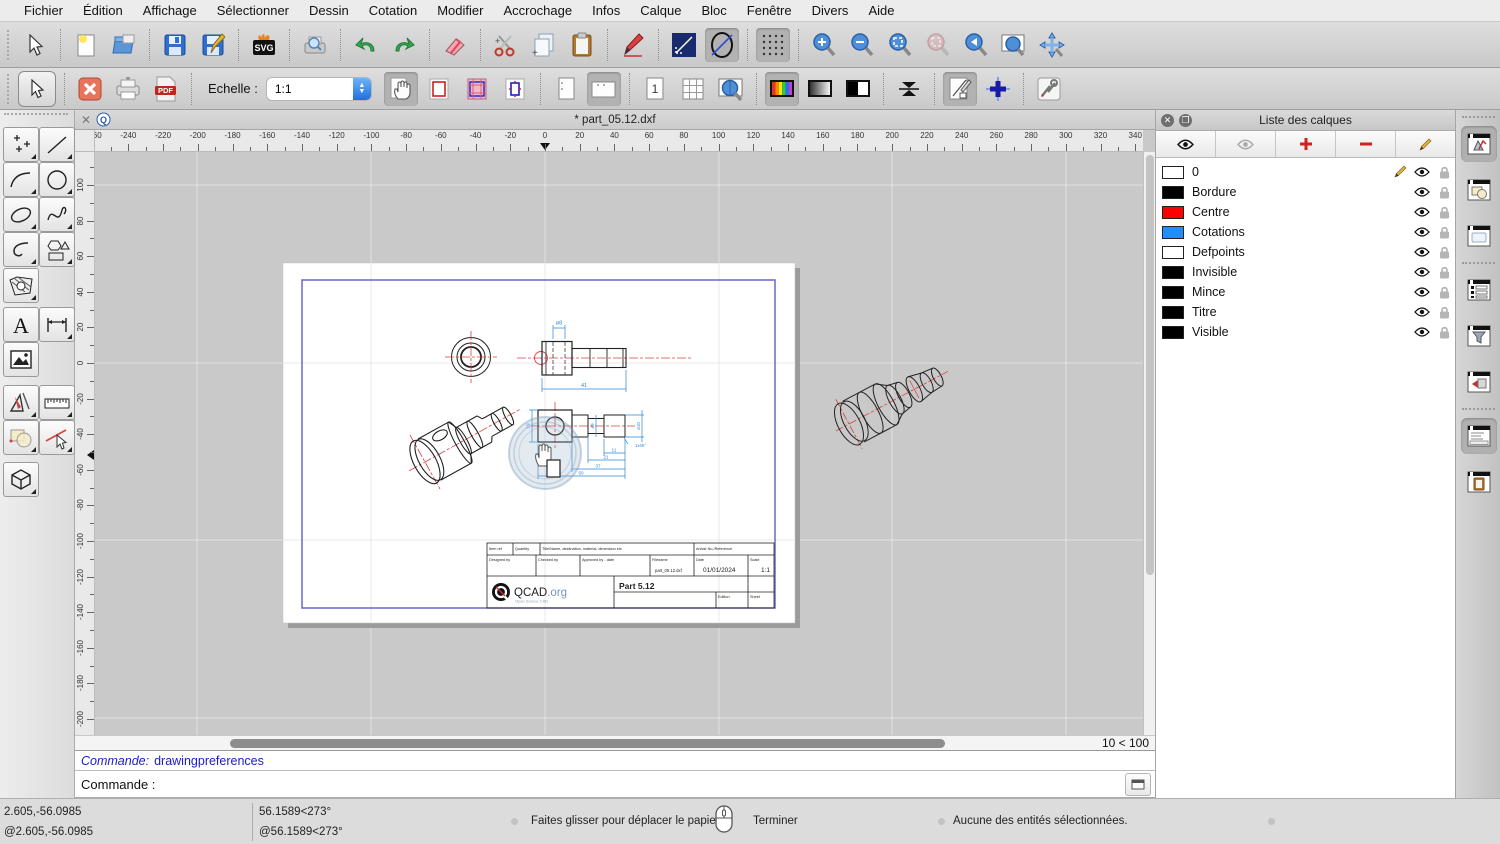 The image size is (1500, 844). Describe the element at coordinates (166, 89) in the screenshot. I see `pdf-export-icon: PDF` at that location.